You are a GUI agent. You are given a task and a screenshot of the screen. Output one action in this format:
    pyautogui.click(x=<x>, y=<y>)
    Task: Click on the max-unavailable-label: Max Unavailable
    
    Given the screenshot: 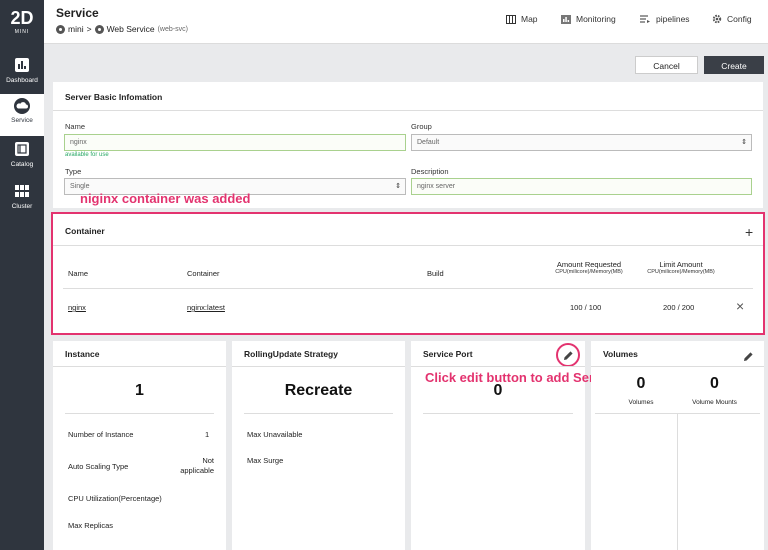 What is the action you would take?
    pyautogui.click(x=275, y=434)
    